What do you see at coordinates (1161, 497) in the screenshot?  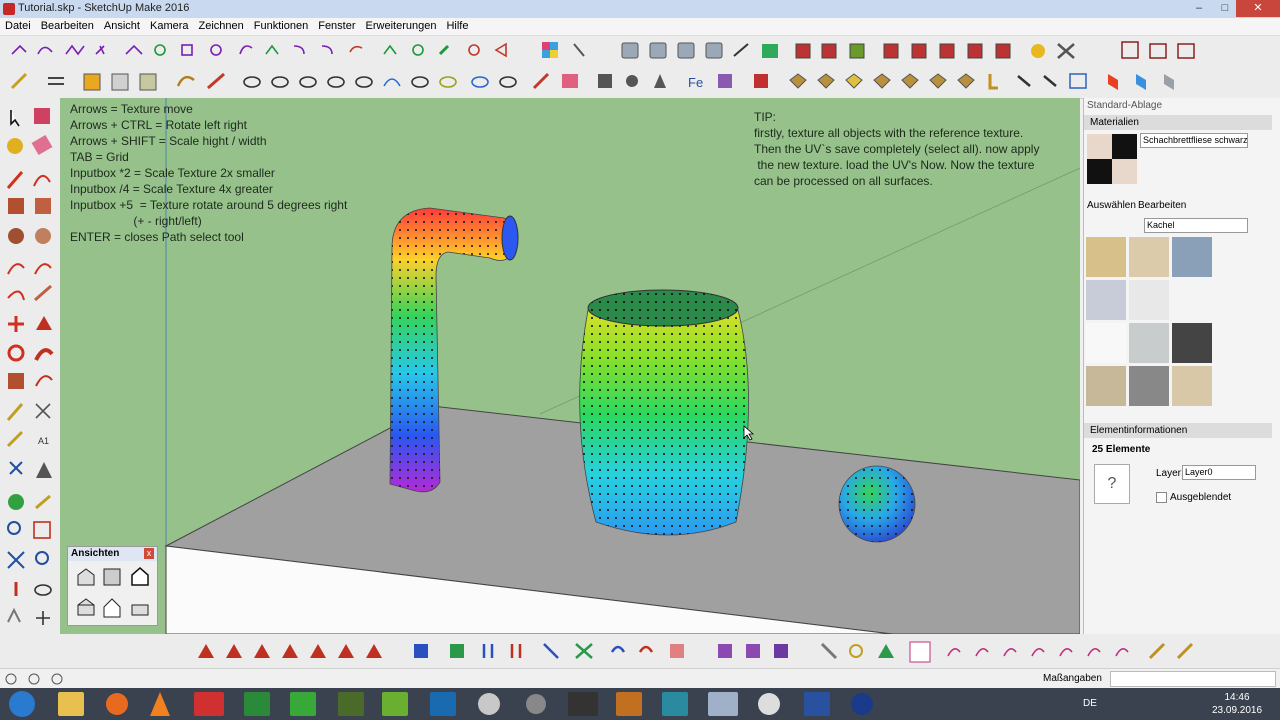 I see `hidden-checkbox` at bounding box center [1161, 497].